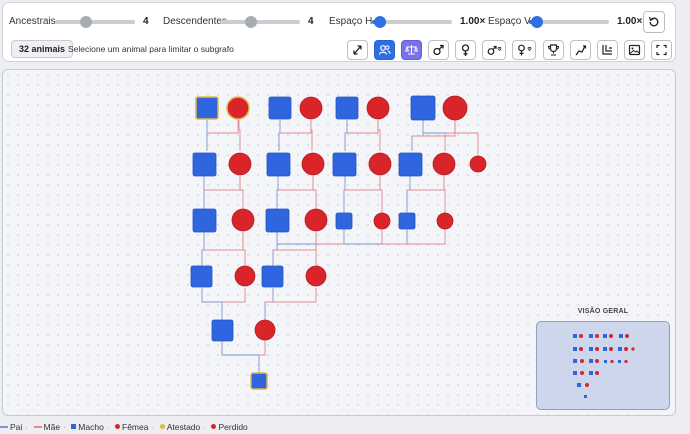 The width and height of the screenshot is (690, 434). Describe the element at coordinates (630, 21) in the screenshot. I see `spacing-v-value: 1.00×` at that location.